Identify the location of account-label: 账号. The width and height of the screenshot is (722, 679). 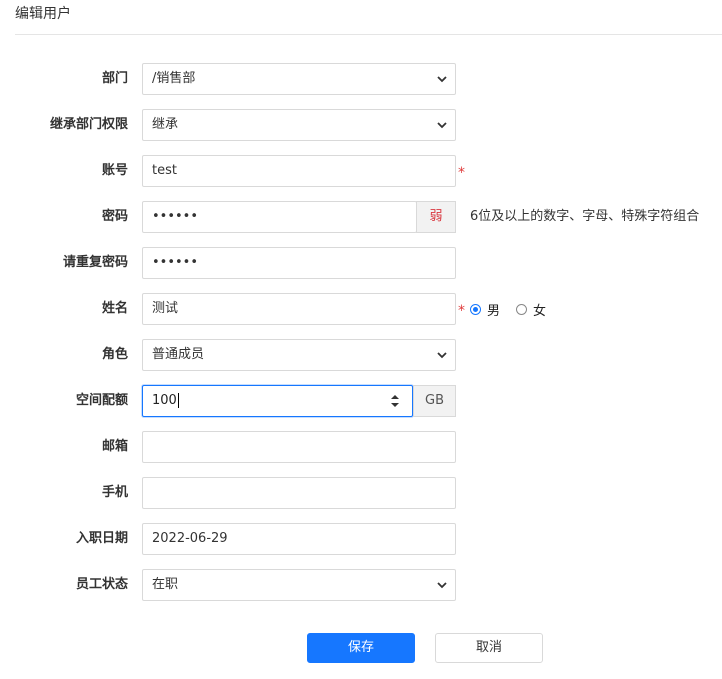
(114, 170).